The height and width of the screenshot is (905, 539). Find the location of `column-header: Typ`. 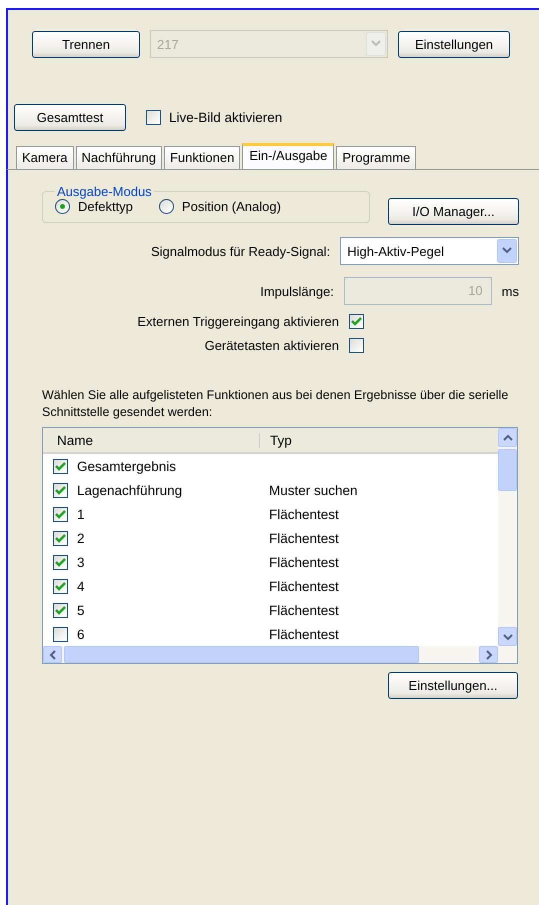

column-header: Typ is located at coordinates (275, 440).